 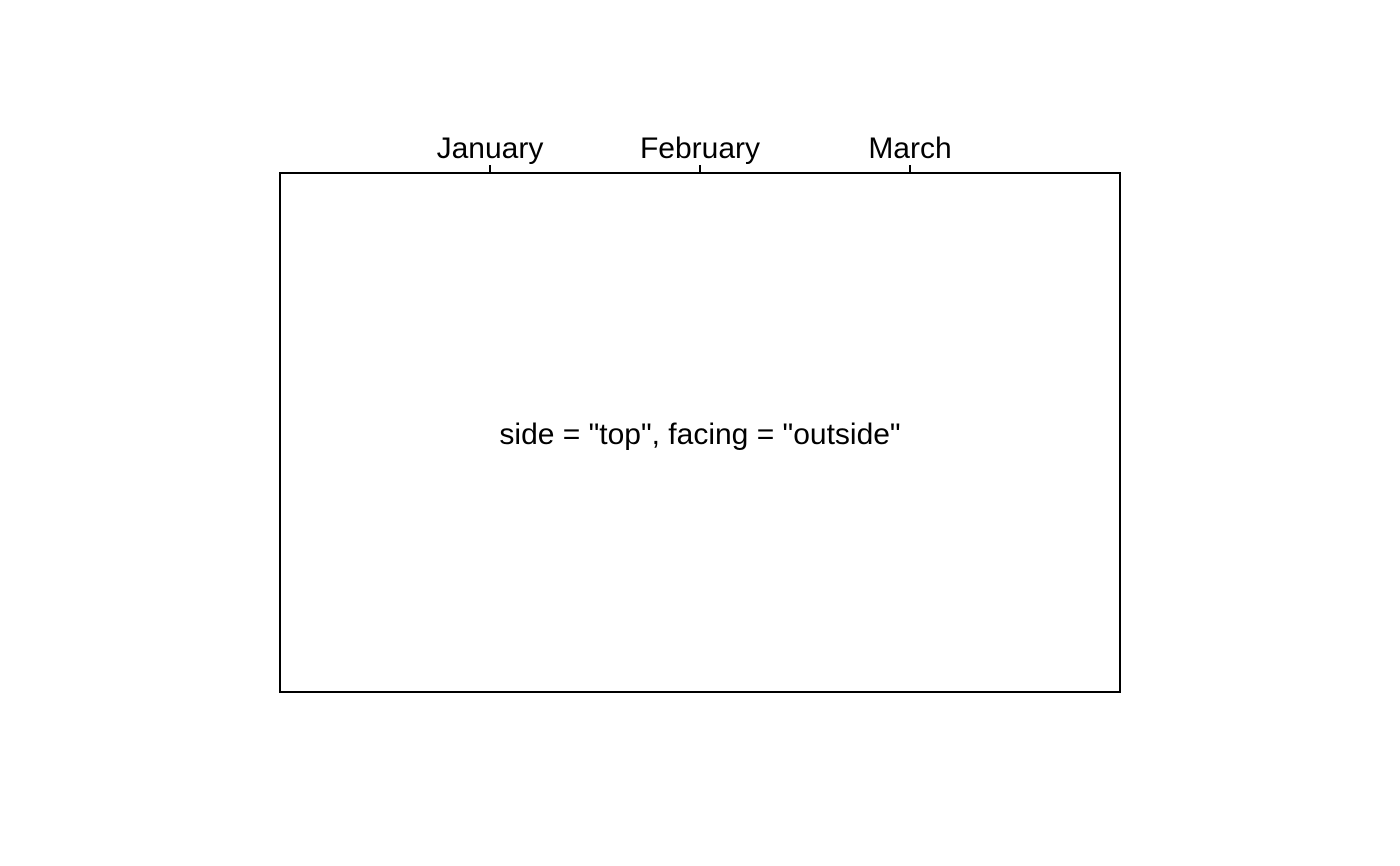 What do you see at coordinates (700, 148) in the screenshot?
I see `tick-label: February` at bounding box center [700, 148].